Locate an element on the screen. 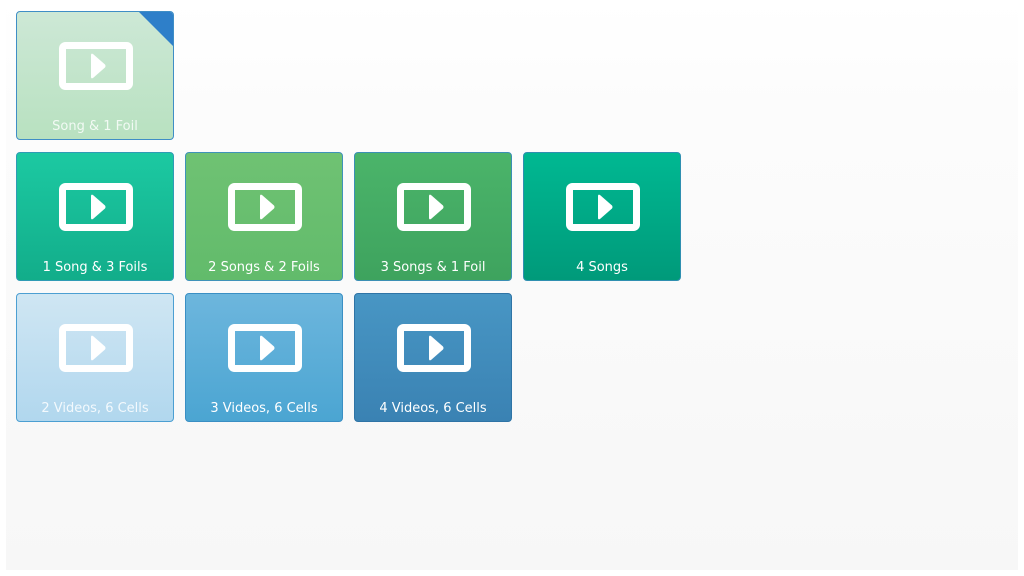 This screenshot has height=576, width=1024. tile-label: 2 Videos, 6 Cells is located at coordinates (95, 408).